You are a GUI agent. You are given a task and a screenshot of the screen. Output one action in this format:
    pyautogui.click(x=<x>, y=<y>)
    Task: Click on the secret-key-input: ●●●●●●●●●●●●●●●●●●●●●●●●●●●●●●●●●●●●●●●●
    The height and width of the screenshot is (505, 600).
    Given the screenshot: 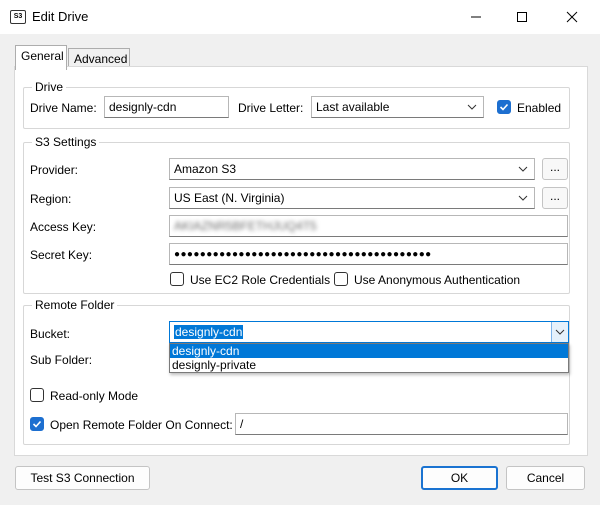 What is the action you would take?
    pyautogui.click(x=368, y=254)
    